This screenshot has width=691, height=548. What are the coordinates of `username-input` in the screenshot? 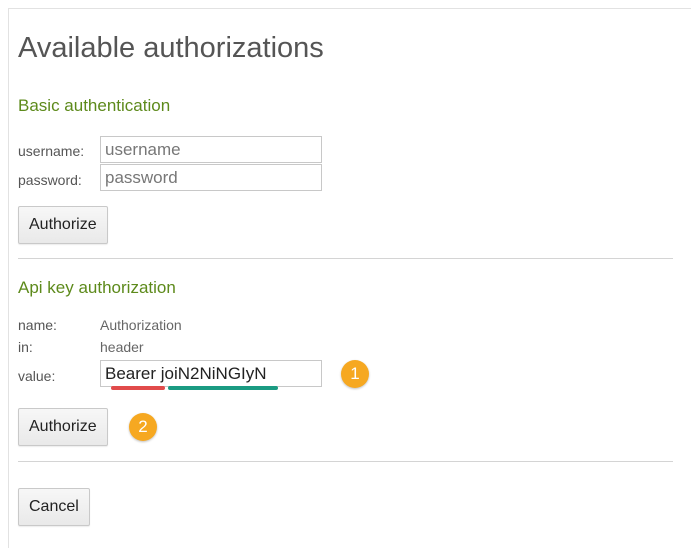 It's located at (211, 149).